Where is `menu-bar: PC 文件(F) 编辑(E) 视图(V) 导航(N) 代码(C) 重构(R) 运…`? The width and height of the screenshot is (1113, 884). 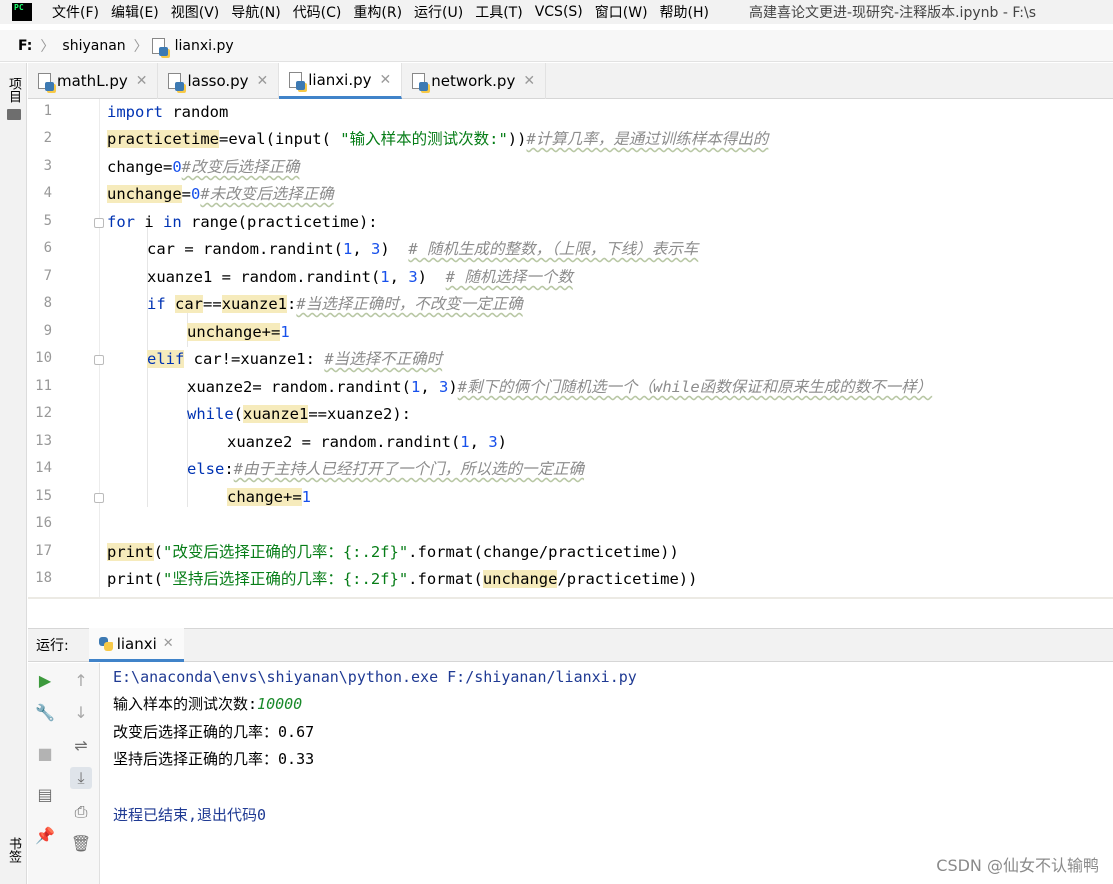 menu-bar: PC 文件(F) 编辑(E) 视图(V) 导航(N) 代码(C) 重构(R) 运… is located at coordinates (556, 12).